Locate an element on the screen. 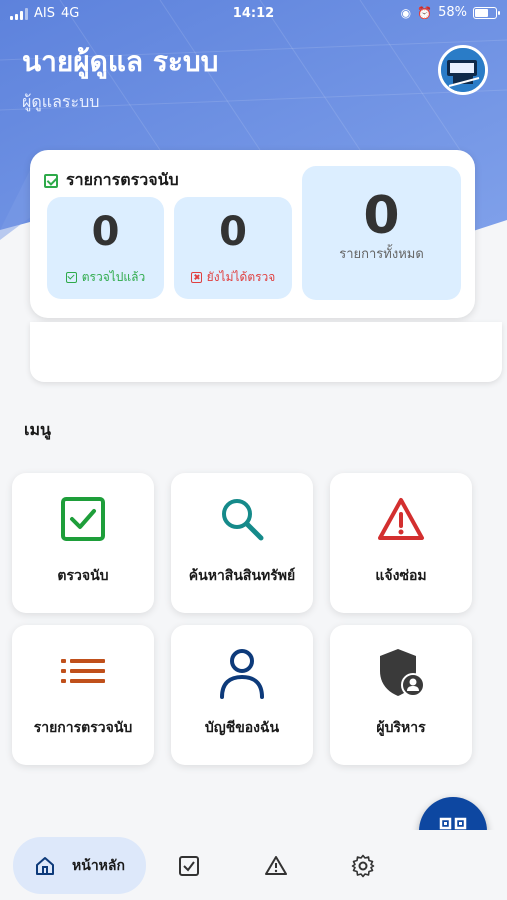  menu-tile-search-assets: ค้นหาสินสินทรัพย์ is located at coordinates (242, 543).